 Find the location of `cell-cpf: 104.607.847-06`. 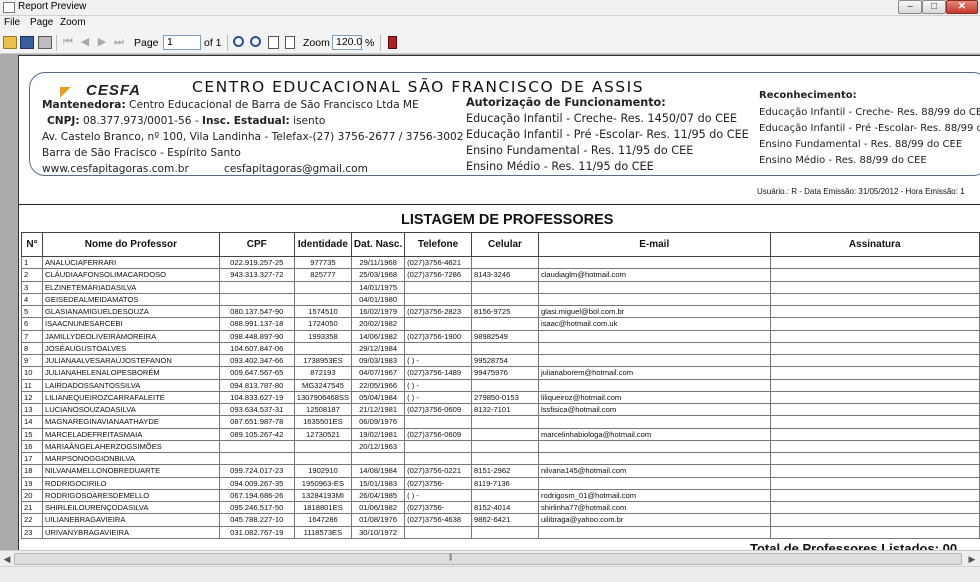

cell-cpf: 104.607.847-06 is located at coordinates (256, 348).